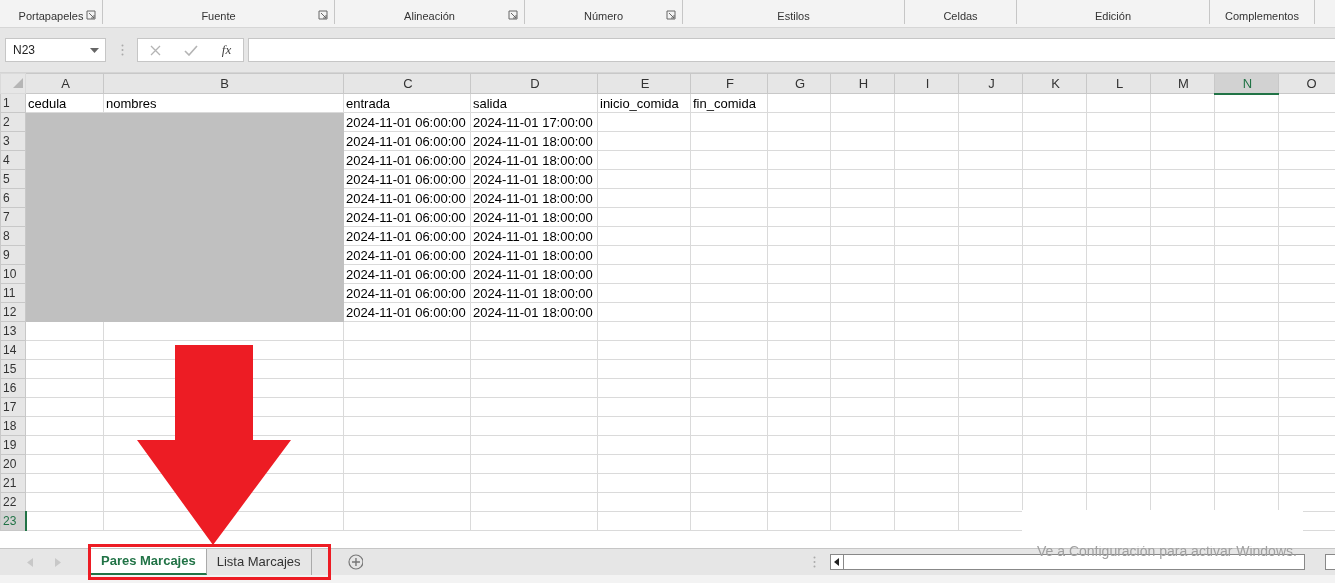  I want to click on table-cell: cedula, so click(64, 103).